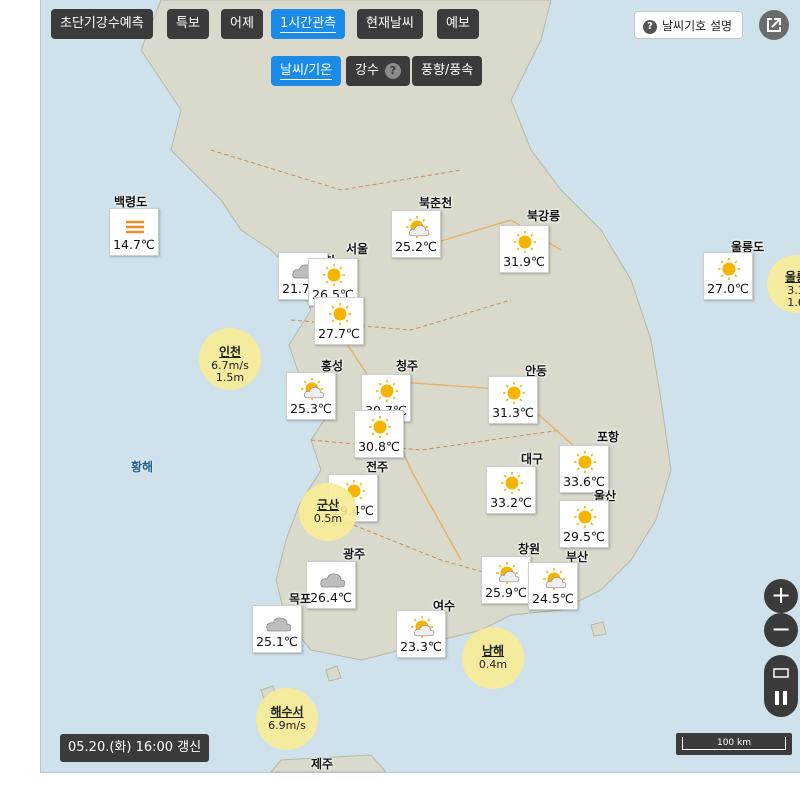 This screenshot has height=794, width=800. Describe the element at coordinates (339, 333) in the screenshot. I see `station-temperature: 27.7℃` at that location.